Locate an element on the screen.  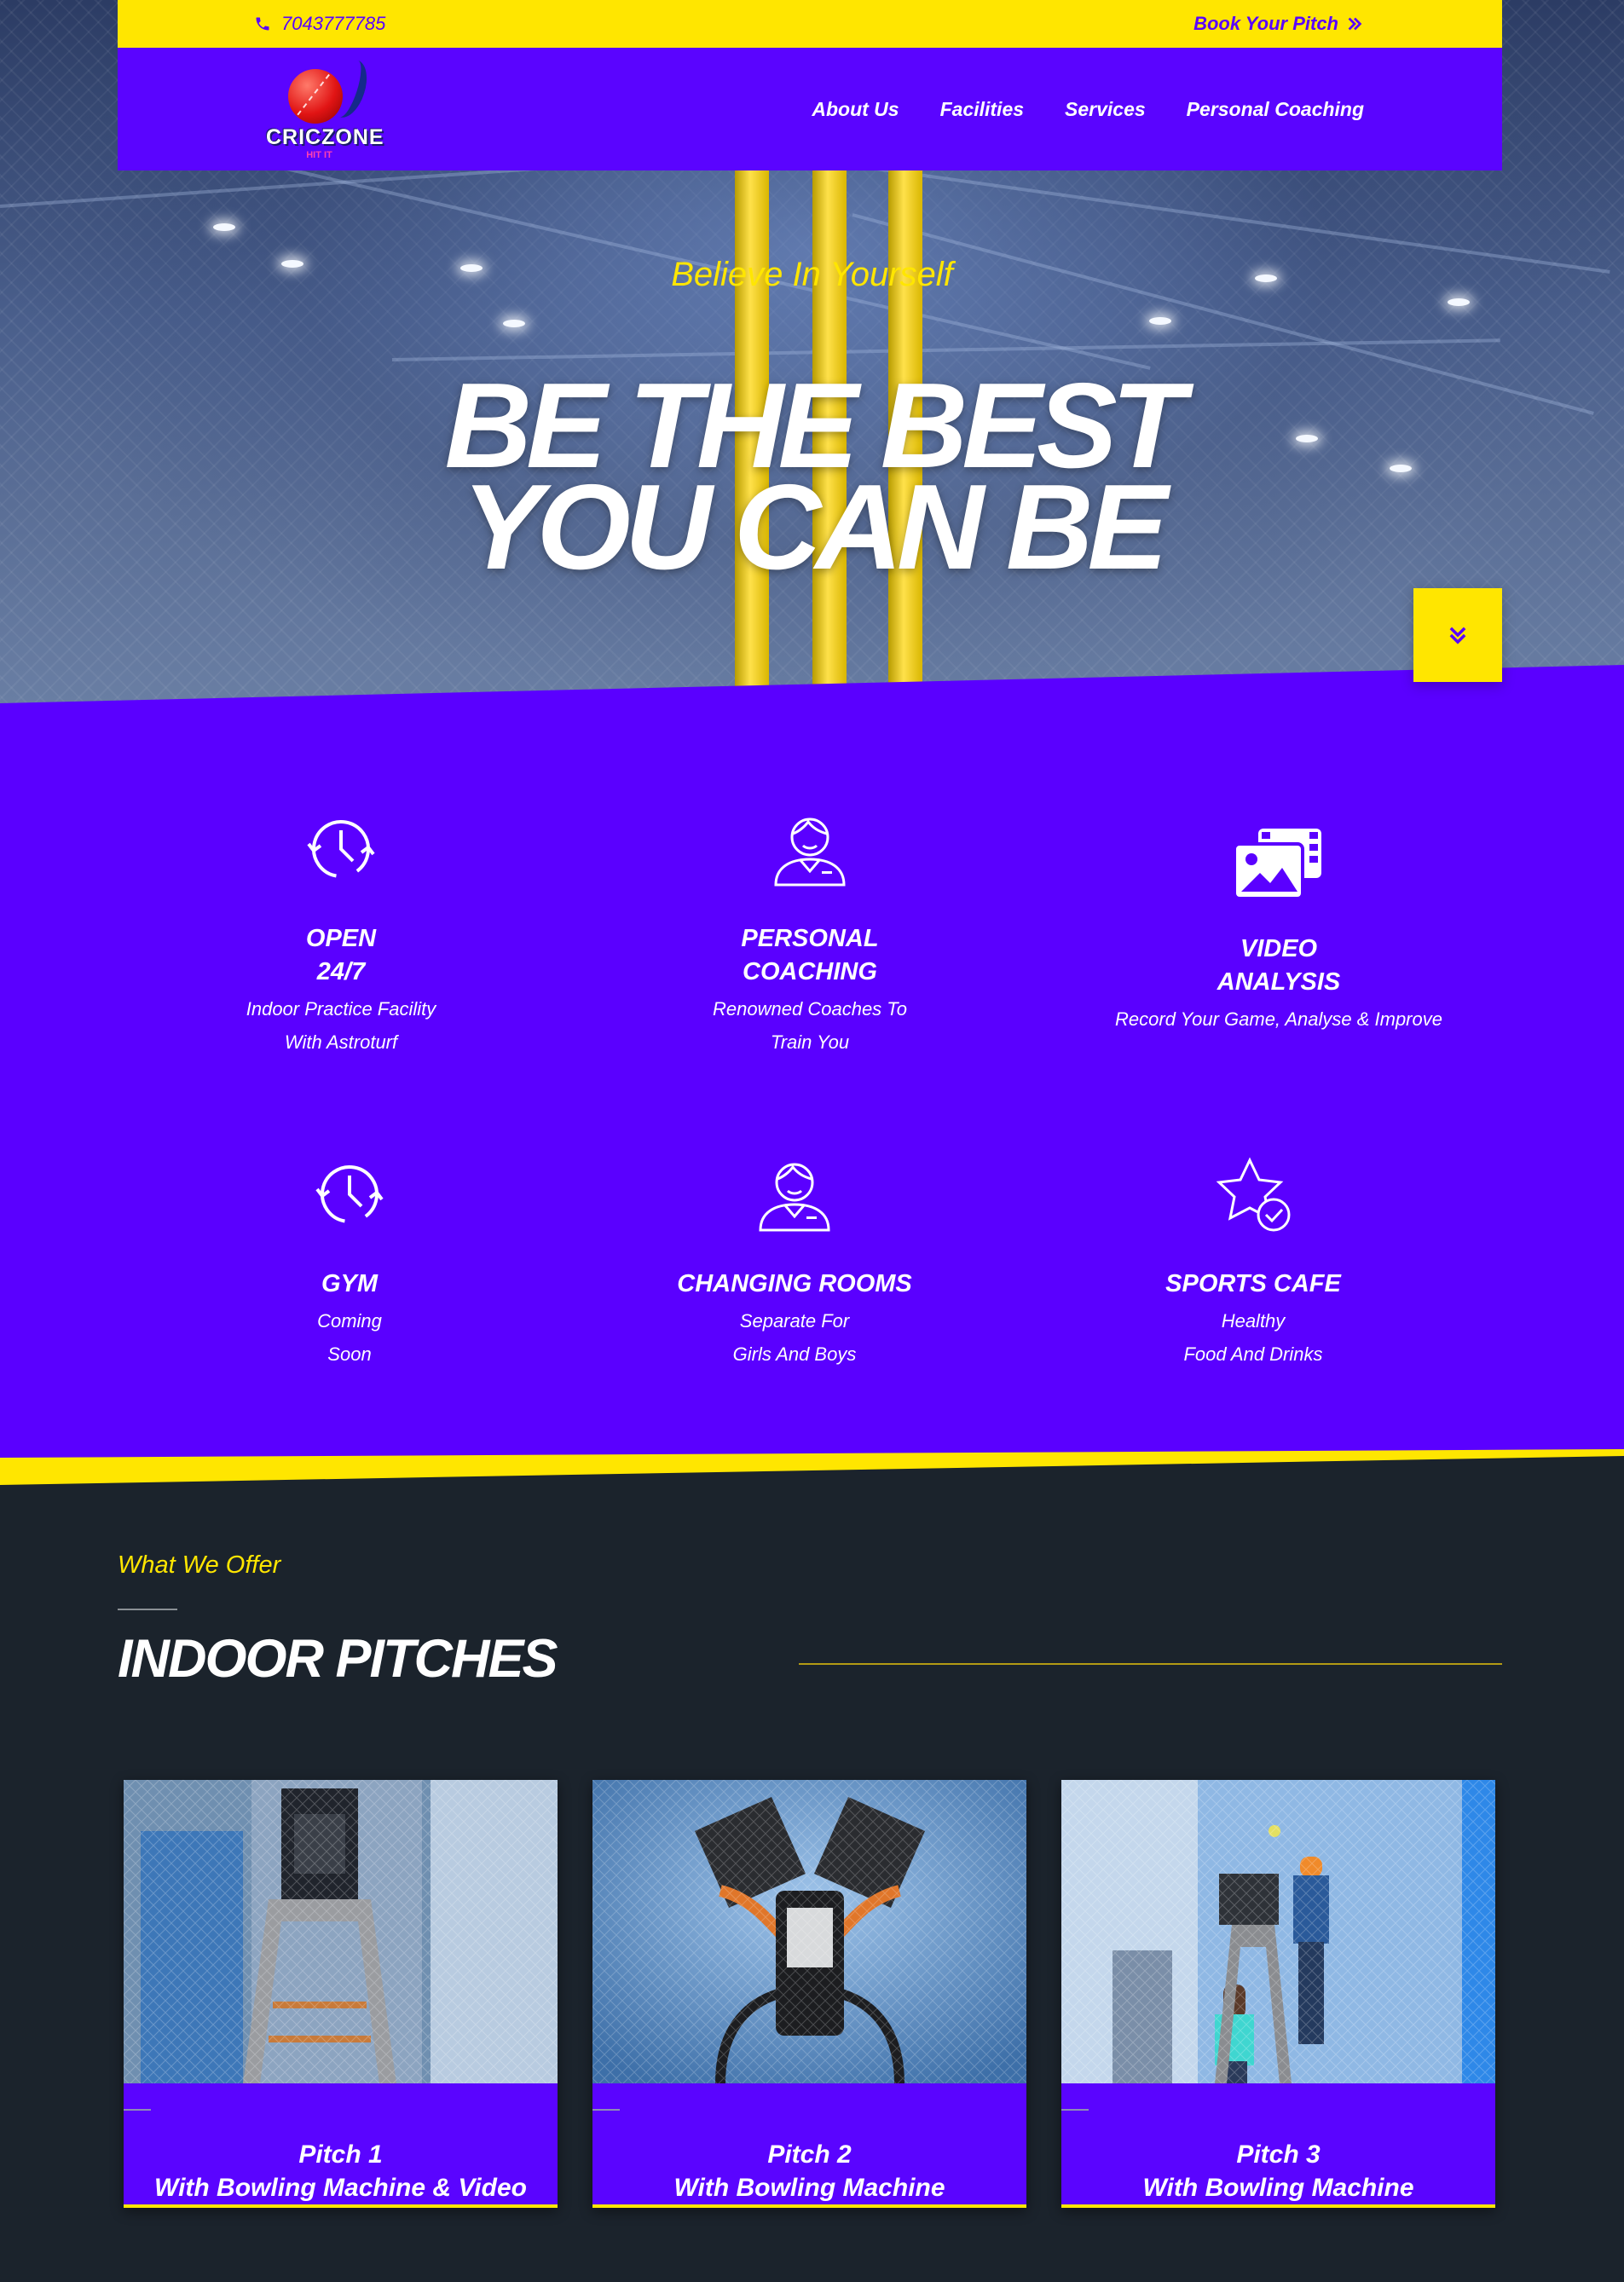
book-pitch-link: Book Your Pitch is located at coordinates (1278, 24).